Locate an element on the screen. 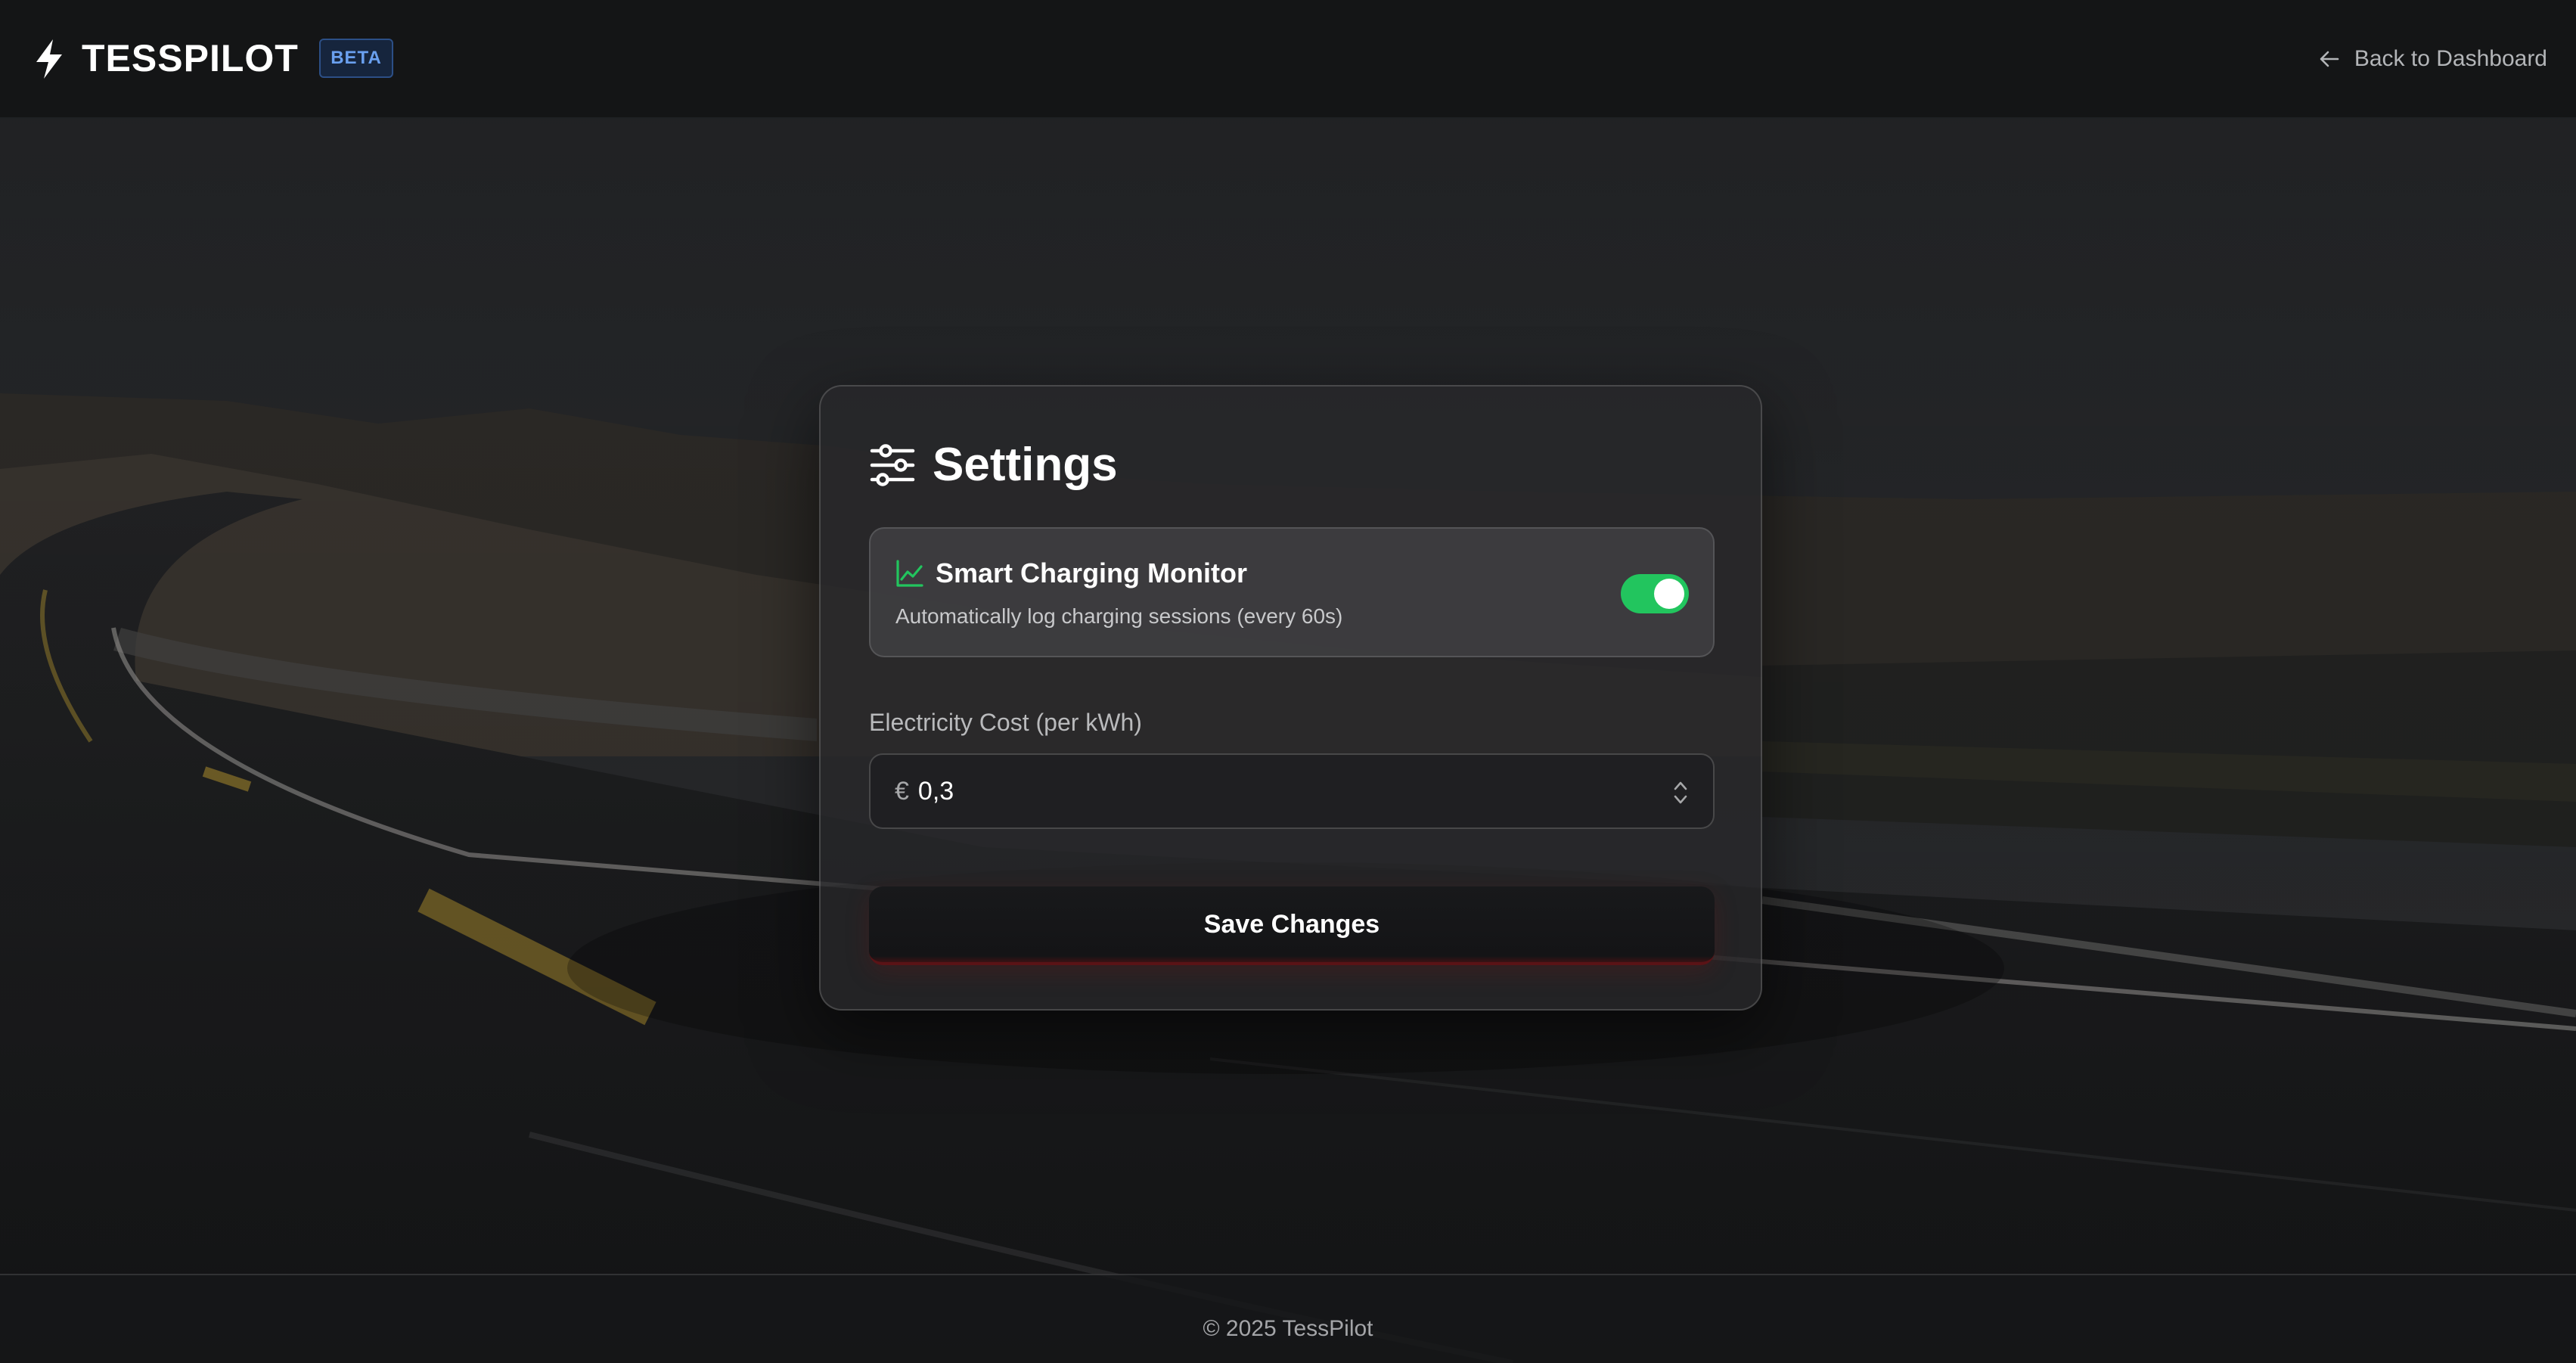 This screenshot has height=1363, width=2576. electricity-cost-field: € is located at coordinates (1292, 791).